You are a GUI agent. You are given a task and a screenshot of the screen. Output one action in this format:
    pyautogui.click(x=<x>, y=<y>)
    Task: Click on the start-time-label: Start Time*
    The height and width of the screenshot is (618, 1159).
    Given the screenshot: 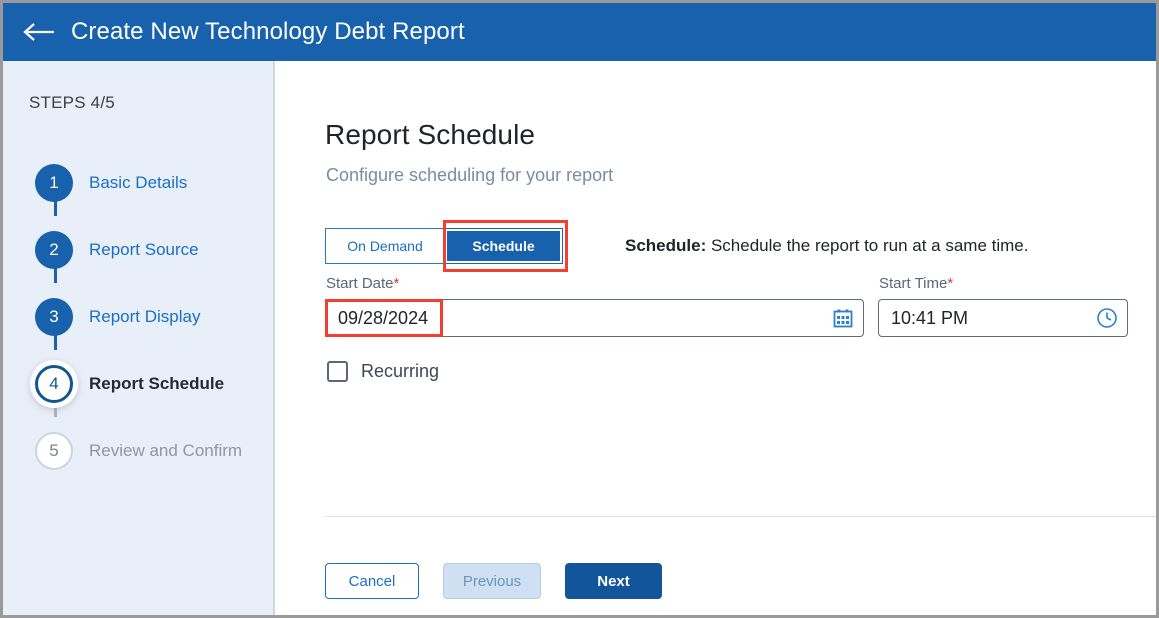 What is the action you would take?
    pyautogui.click(x=916, y=283)
    